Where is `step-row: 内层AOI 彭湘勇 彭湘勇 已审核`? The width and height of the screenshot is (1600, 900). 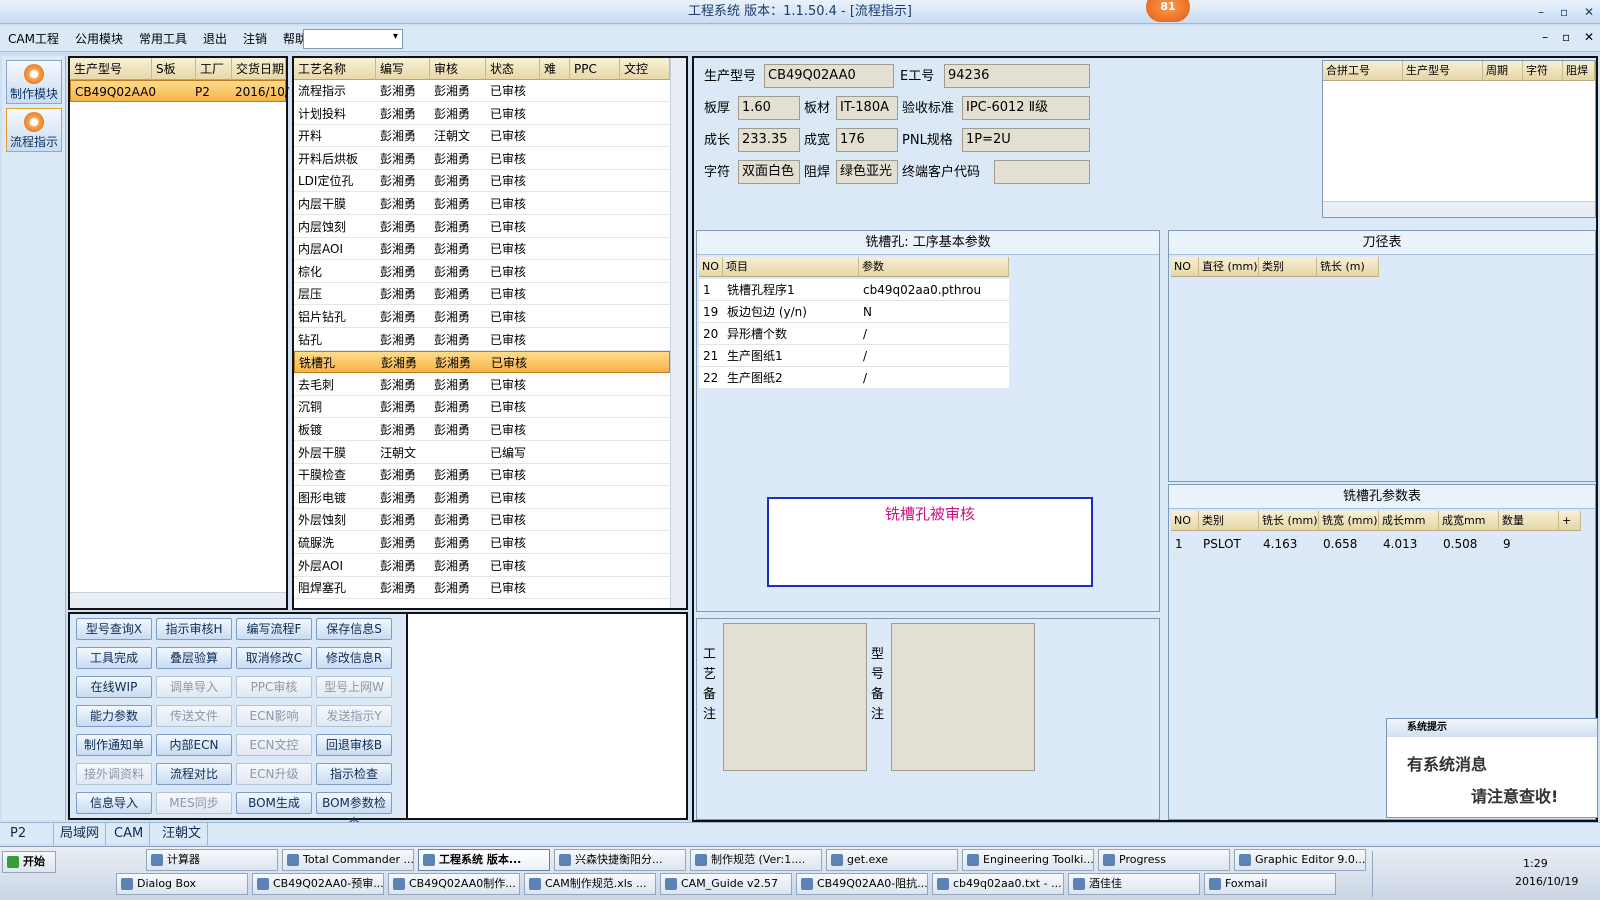 step-row: 内层AOI 彭湘勇 彭湘勇 已审核 is located at coordinates (482, 249).